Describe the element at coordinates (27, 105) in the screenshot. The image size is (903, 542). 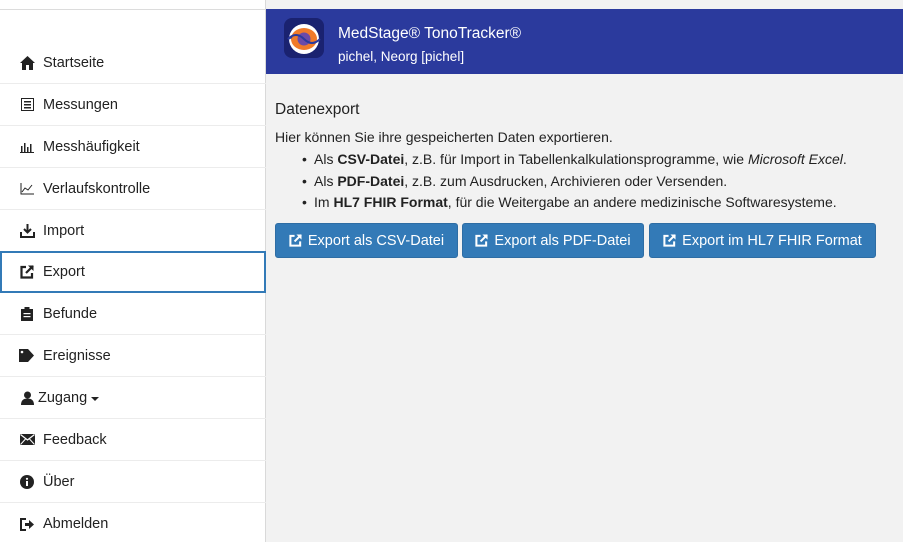
I see `list-icon` at that location.